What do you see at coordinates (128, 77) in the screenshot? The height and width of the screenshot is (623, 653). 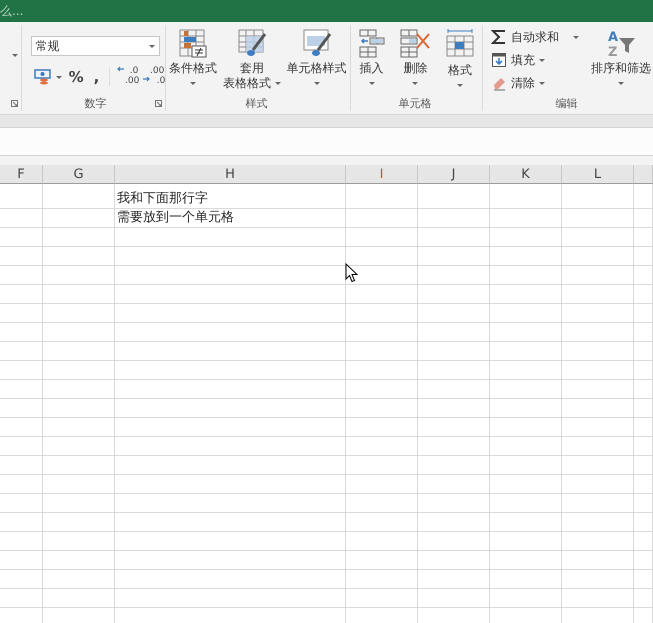 I see `increase-decimal-button: .0 .00` at bounding box center [128, 77].